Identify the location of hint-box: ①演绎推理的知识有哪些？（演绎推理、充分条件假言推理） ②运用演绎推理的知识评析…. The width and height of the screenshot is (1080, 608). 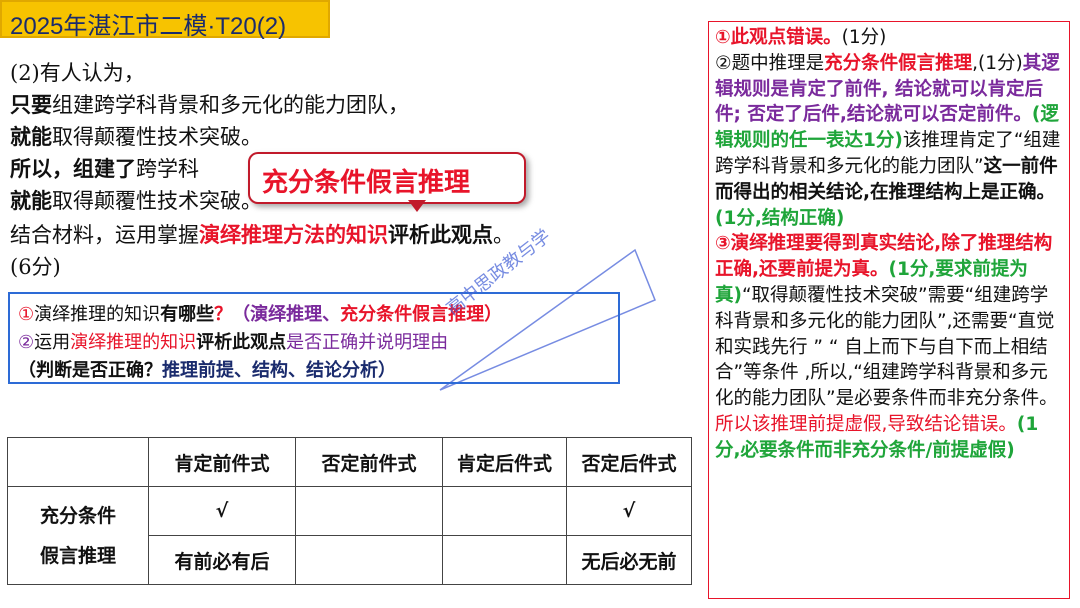
(314, 338).